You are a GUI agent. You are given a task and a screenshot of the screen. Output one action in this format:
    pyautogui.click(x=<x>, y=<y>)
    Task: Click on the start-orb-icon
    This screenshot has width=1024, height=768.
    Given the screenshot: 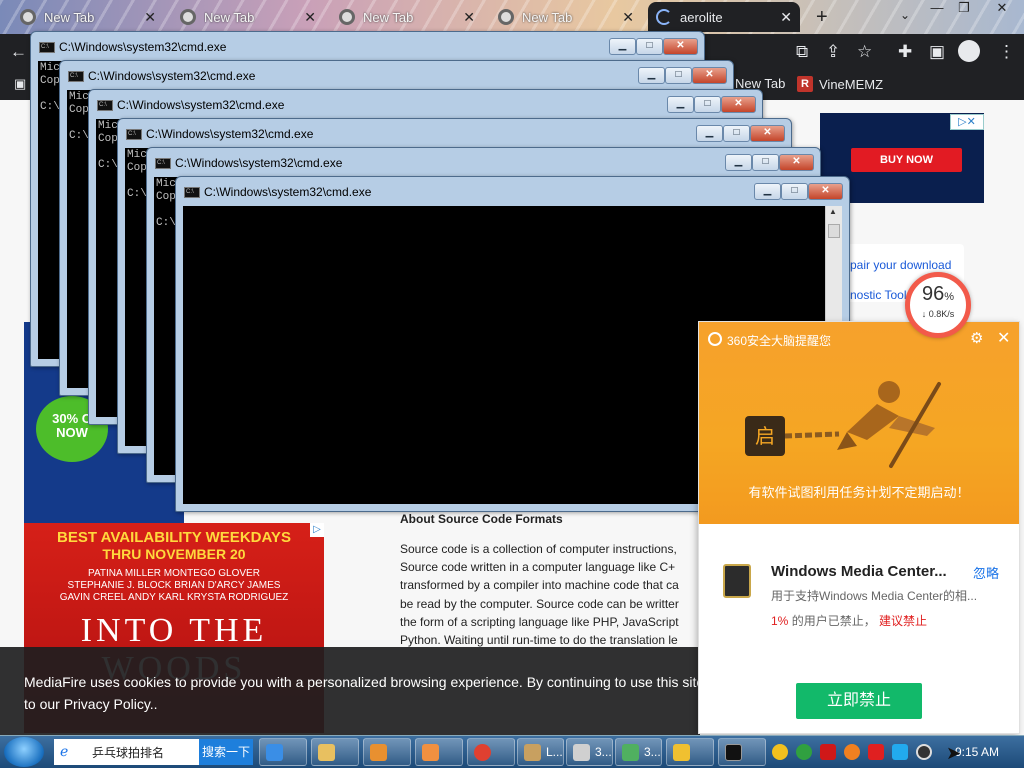 What is the action you would take?
    pyautogui.click(x=24, y=752)
    